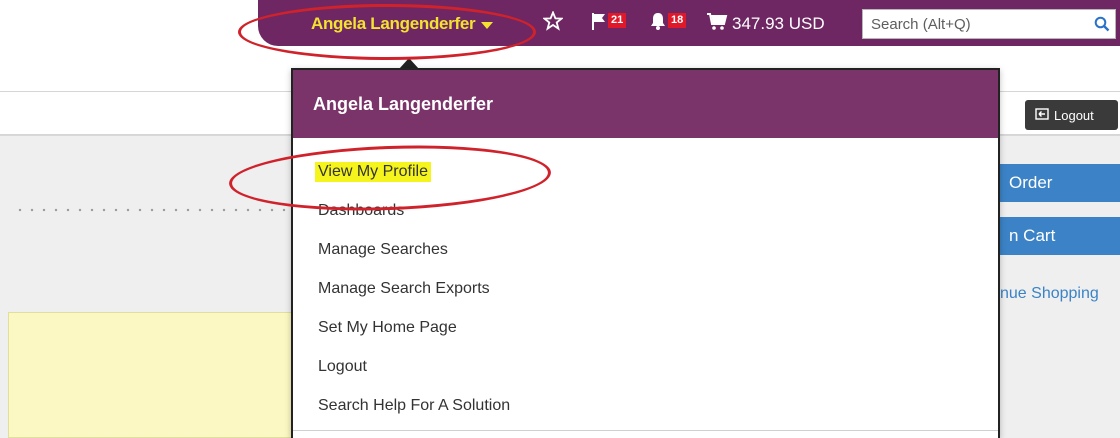  I want to click on menu-item-label: Dashboards, so click(361, 210).